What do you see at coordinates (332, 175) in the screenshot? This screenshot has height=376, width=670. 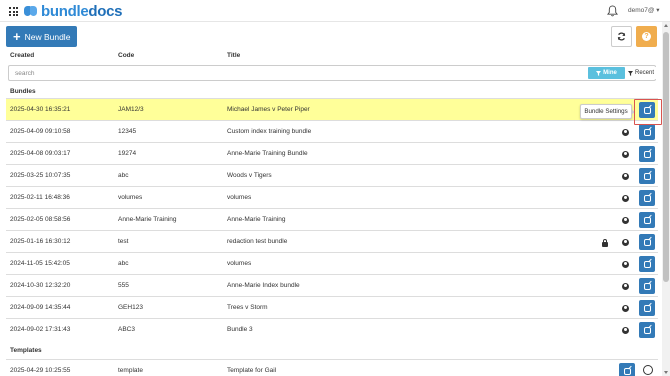 I see `table-row: 2025-03-25 10:07:35 abc Woods v Tigers` at bounding box center [332, 175].